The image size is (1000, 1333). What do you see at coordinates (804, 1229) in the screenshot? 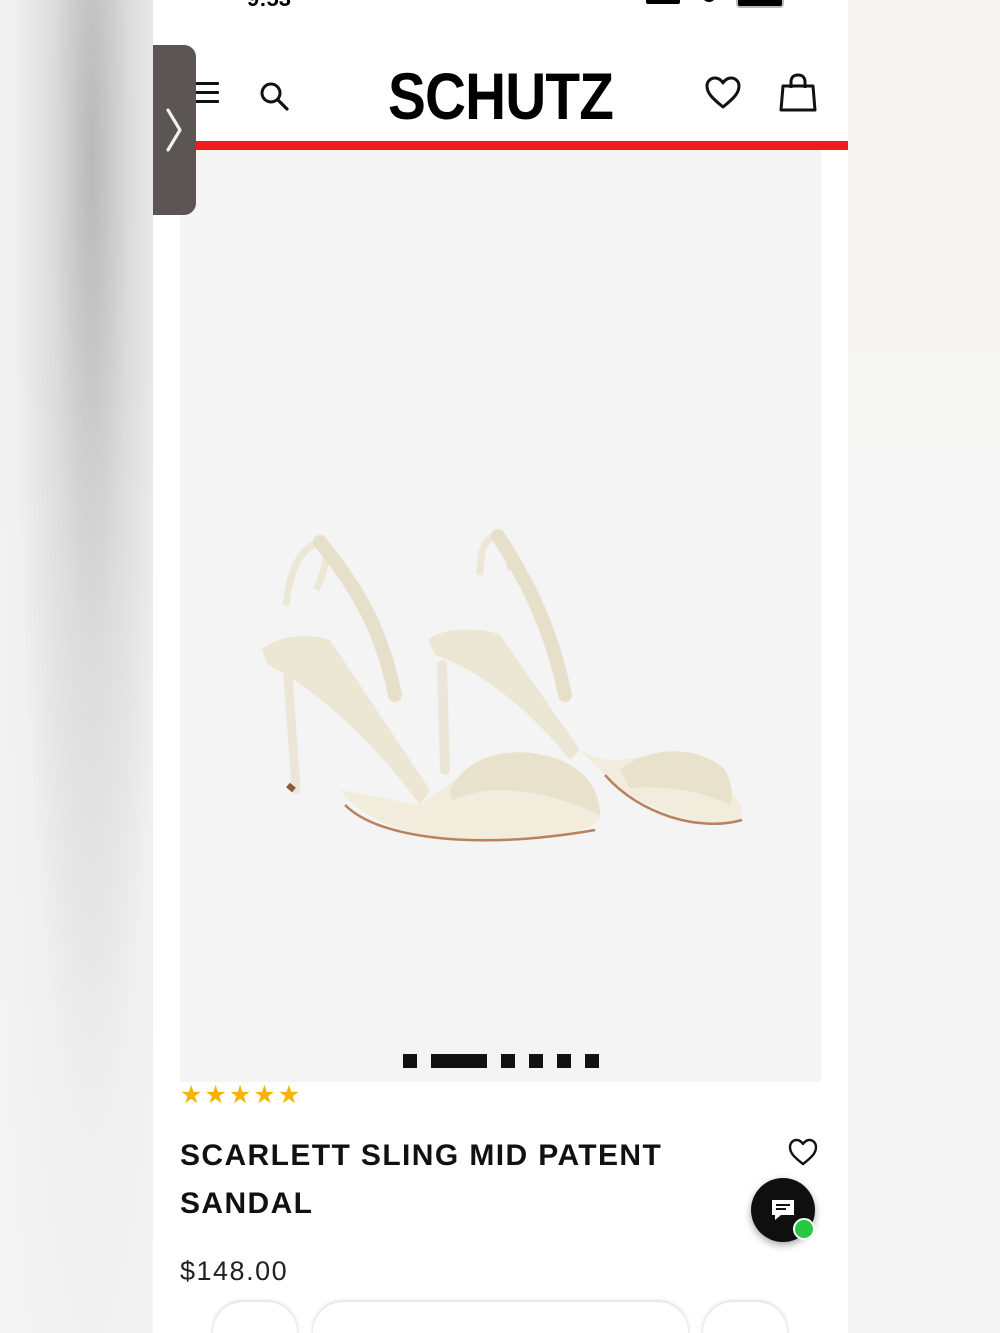
I see `online-indicator` at bounding box center [804, 1229].